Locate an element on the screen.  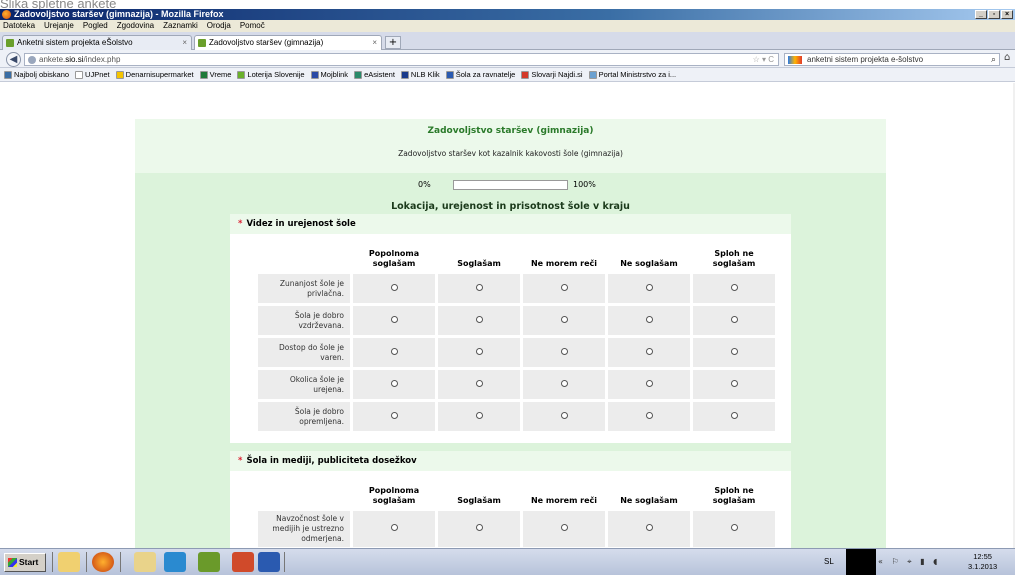
back-button: ◀ is located at coordinates (13, 59).